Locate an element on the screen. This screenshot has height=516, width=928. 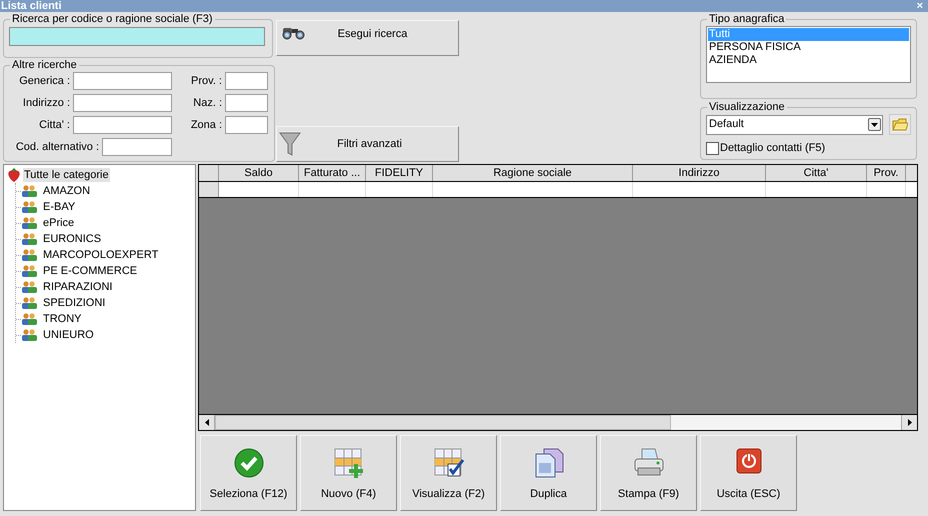
tree-item: Tutte le categorie is located at coordinates (66, 175).